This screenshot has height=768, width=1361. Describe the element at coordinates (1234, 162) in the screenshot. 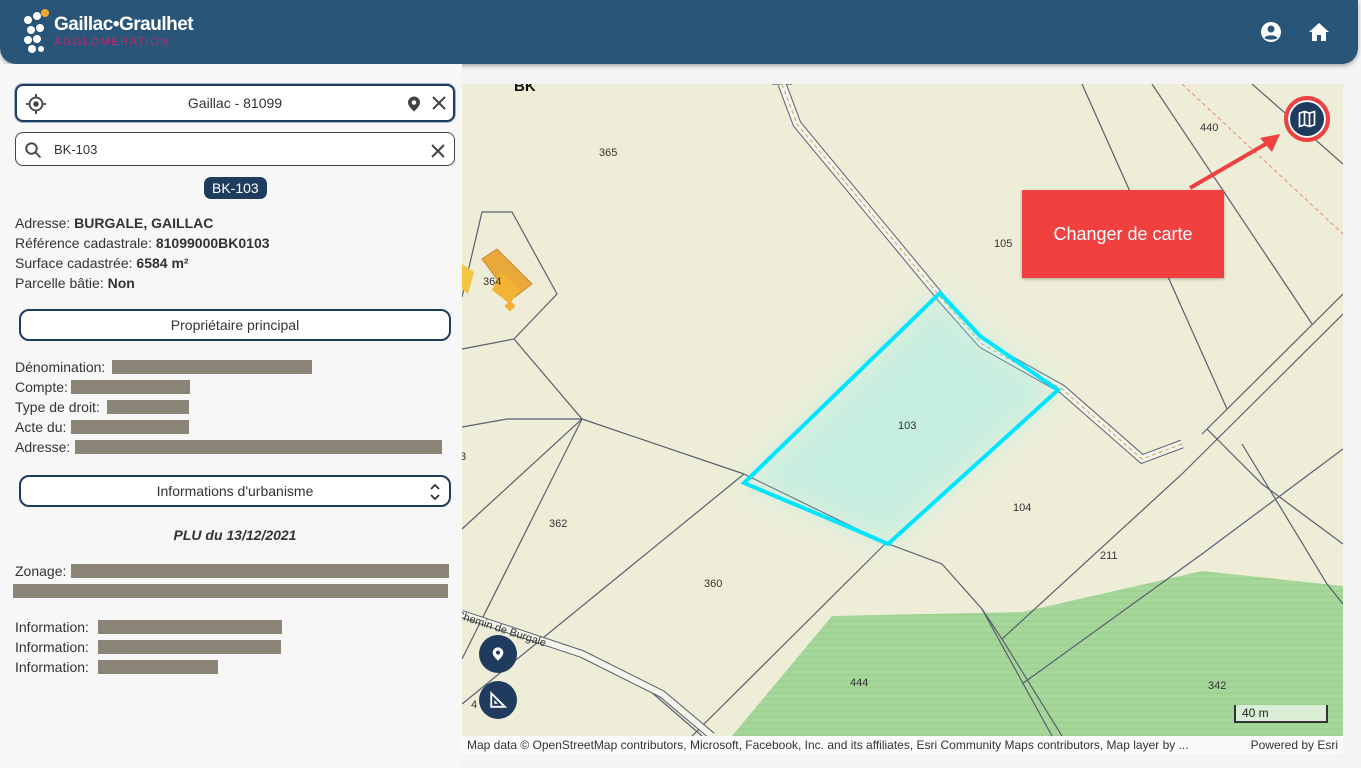

I see `callout-arrow` at that location.